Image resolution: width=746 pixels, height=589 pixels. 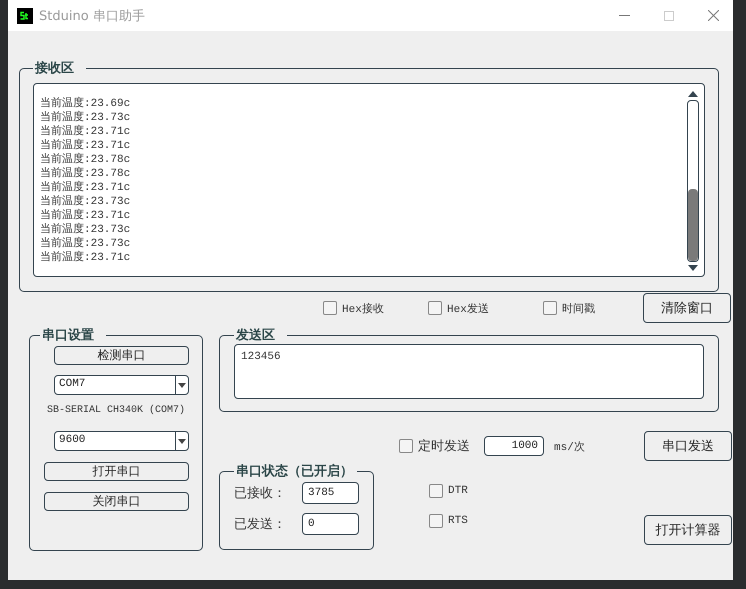 What do you see at coordinates (294, 471) in the screenshot?
I see `group-title: 串口状态（已开启）` at bounding box center [294, 471].